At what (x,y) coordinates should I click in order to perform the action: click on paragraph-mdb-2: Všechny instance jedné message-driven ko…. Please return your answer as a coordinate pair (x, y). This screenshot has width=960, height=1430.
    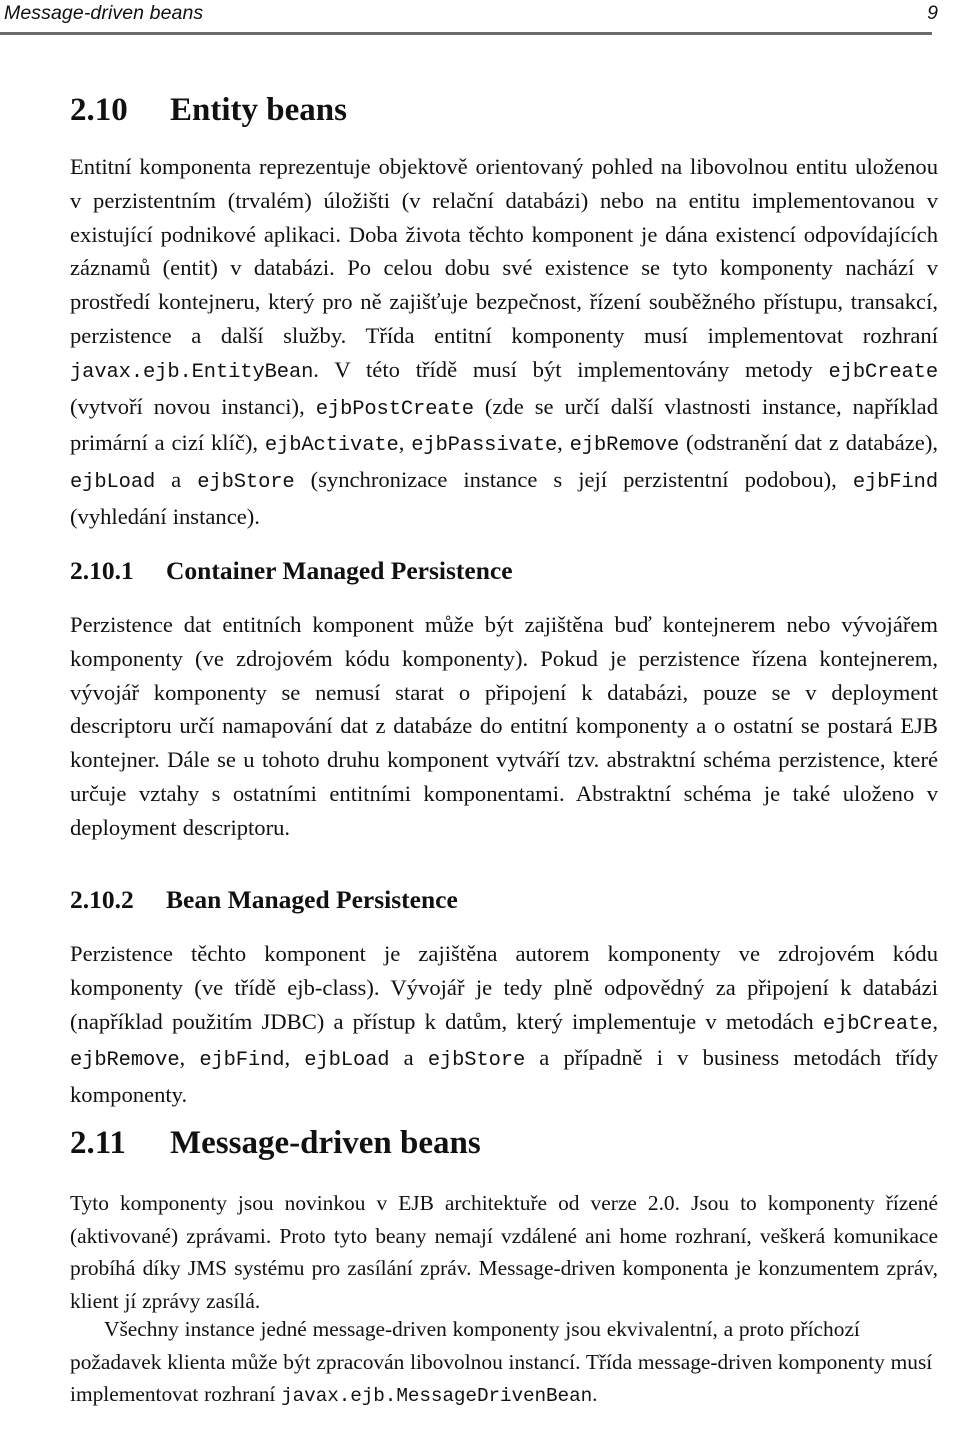
    Looking at the image, I should click on (501, 1362).